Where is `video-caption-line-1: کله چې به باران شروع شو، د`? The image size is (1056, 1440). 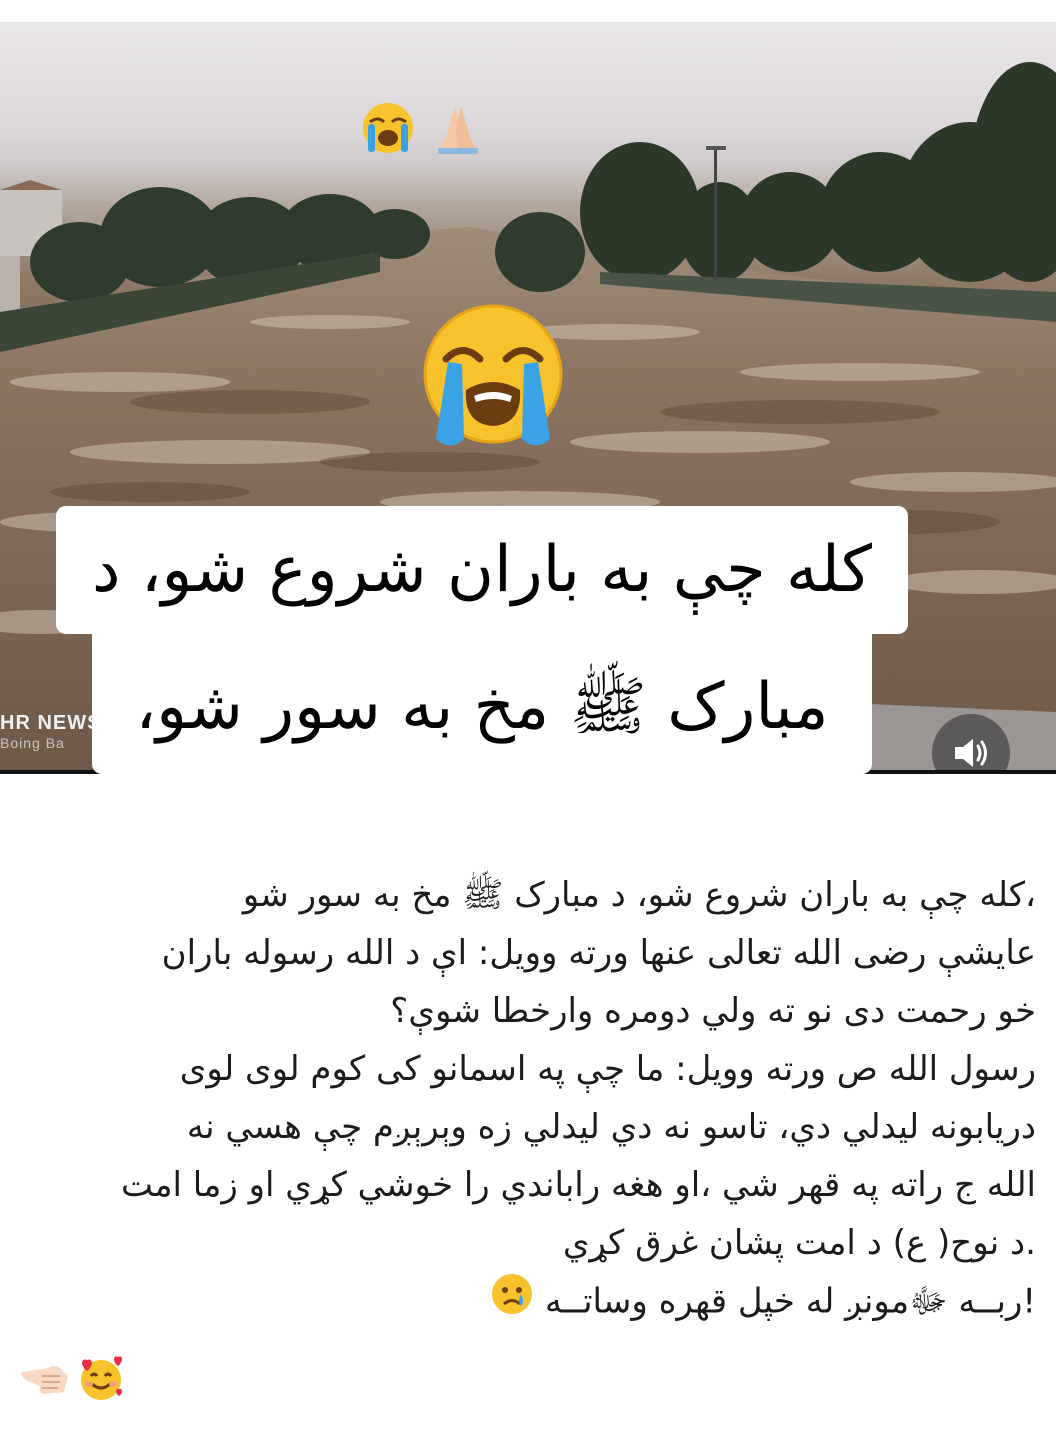 video-caption-line-1: کله چې به باران شروع شو، د is located at coordinates (482, 570).